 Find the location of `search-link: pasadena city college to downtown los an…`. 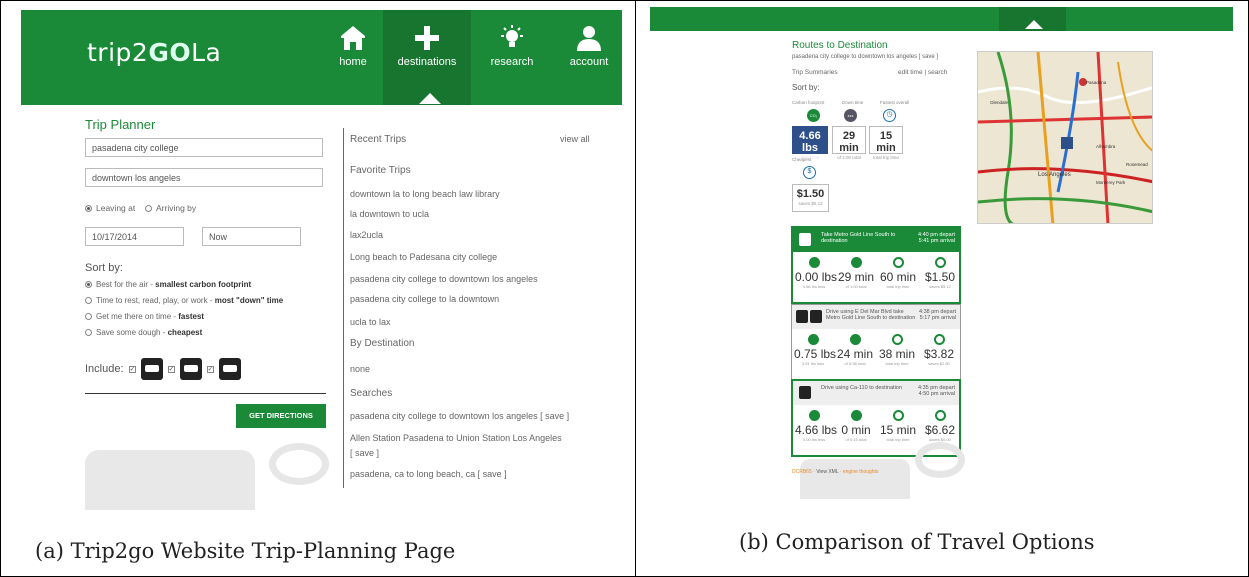

search-link: pasadena city college to downtown los an… is located at coordinates (459, 416).